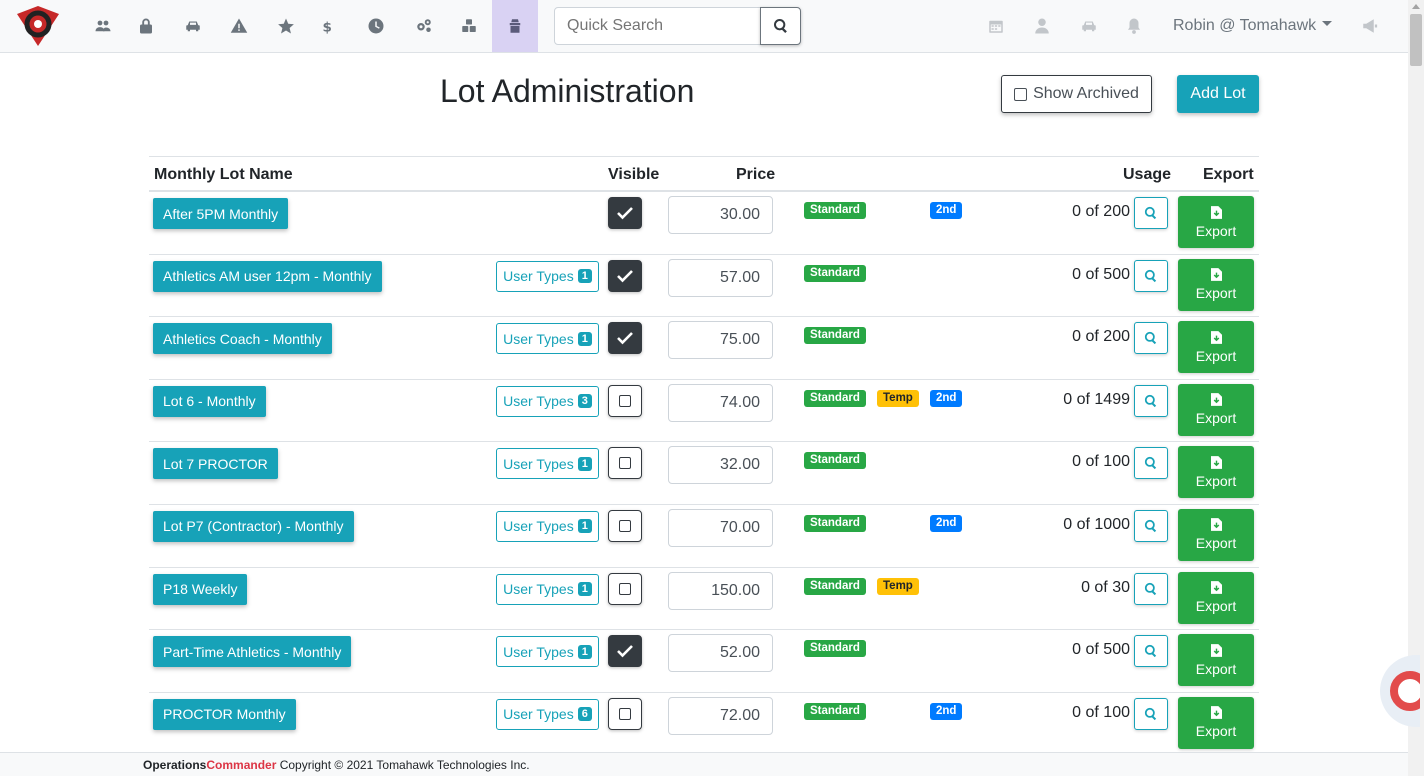 This screenshot has height=776, width=1424. Describe the element at coordinates (946, 398) in the screenshot. I see `second-badge: 2nd` at that location.